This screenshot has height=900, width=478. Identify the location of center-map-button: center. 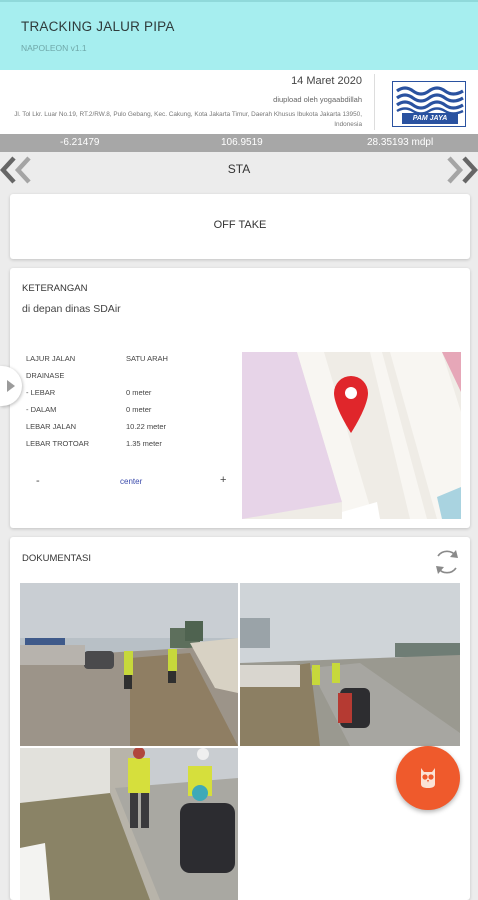
(131, 481).